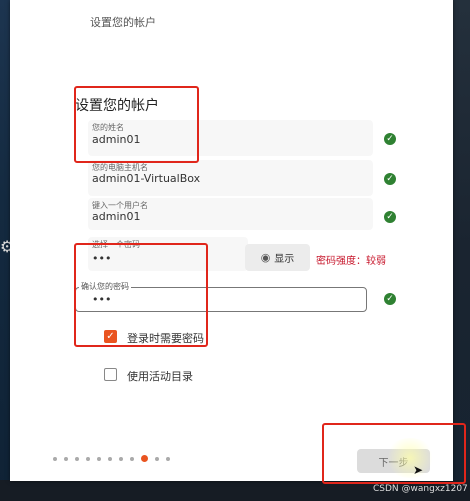  I want to click on step-indicator, so click(111, 458).